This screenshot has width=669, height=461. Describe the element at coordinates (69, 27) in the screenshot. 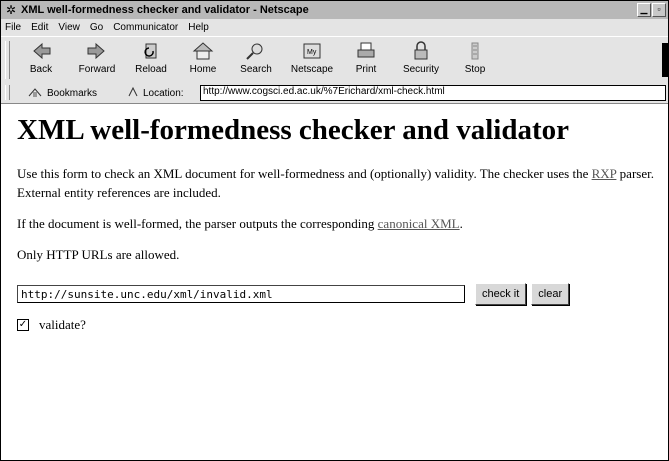

I see `menu-view: View` at that location.